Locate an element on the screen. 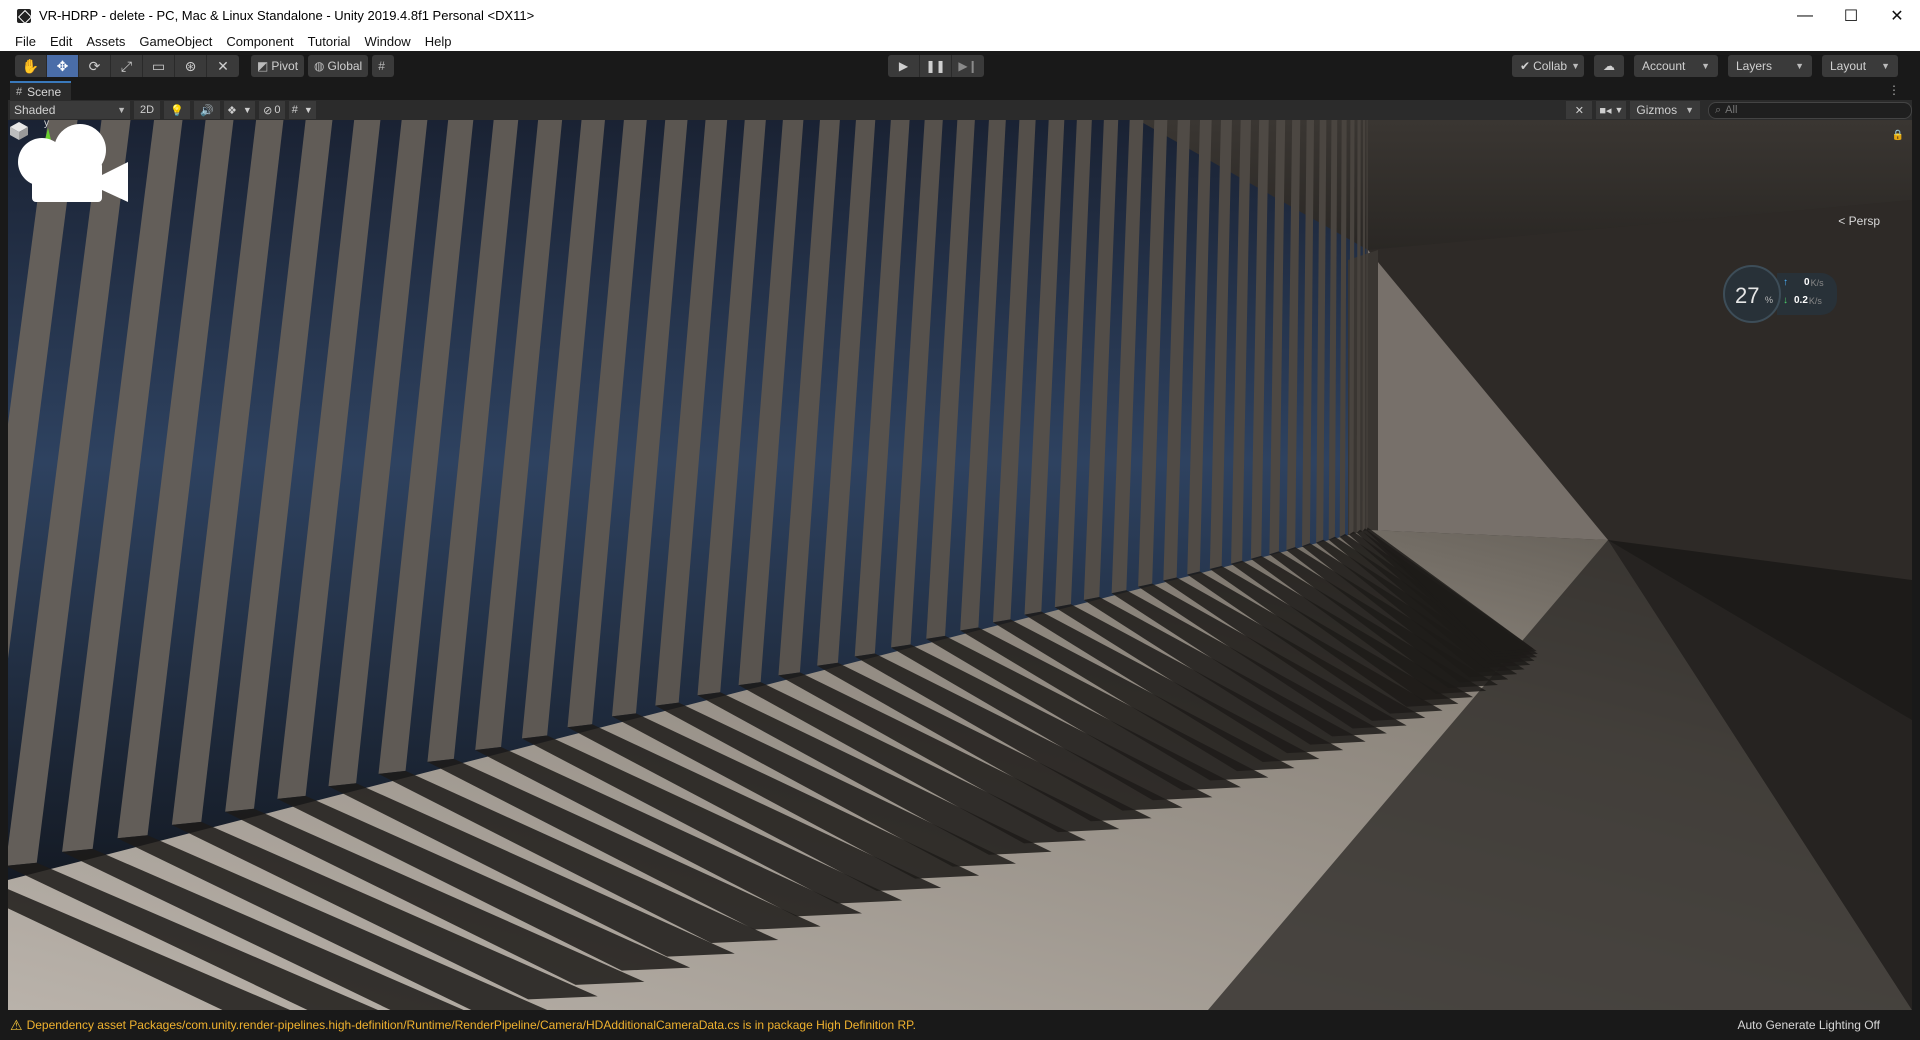  tab-menu-icon: ⋮ is located at coordinates (1894, 90).